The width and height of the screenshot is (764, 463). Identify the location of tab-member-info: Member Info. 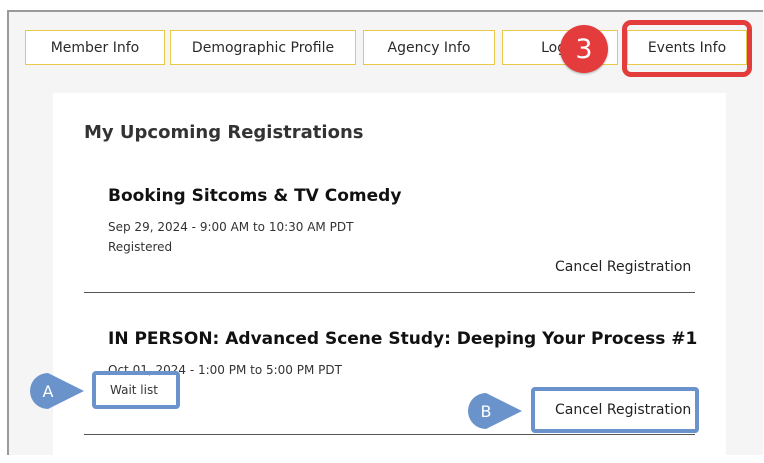
(95, 47).